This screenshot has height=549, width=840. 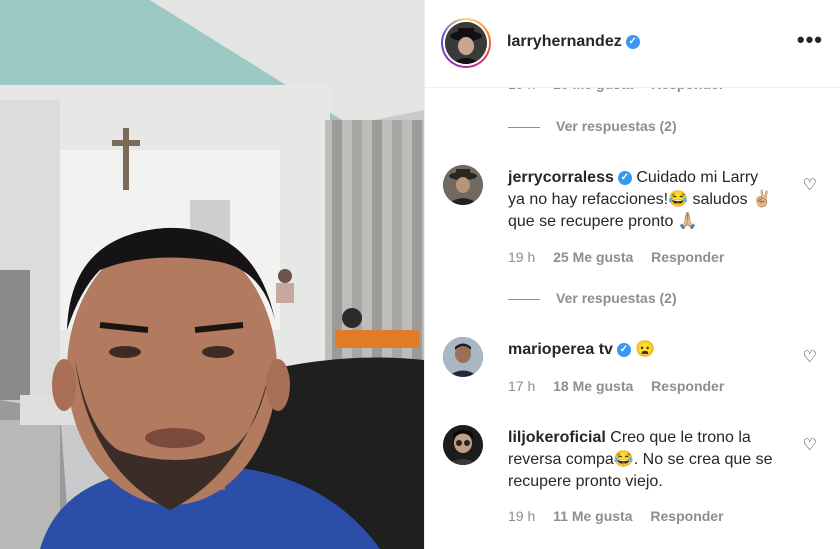 I want to click on commenter-username: jerrycorraless, so click(x=561, y=177).